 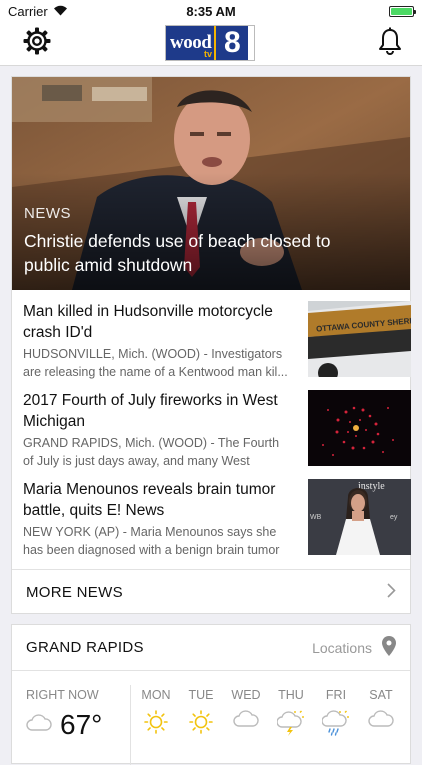 I want to click on more-news-button: MORE NEWS, so click(x=211, y=592).